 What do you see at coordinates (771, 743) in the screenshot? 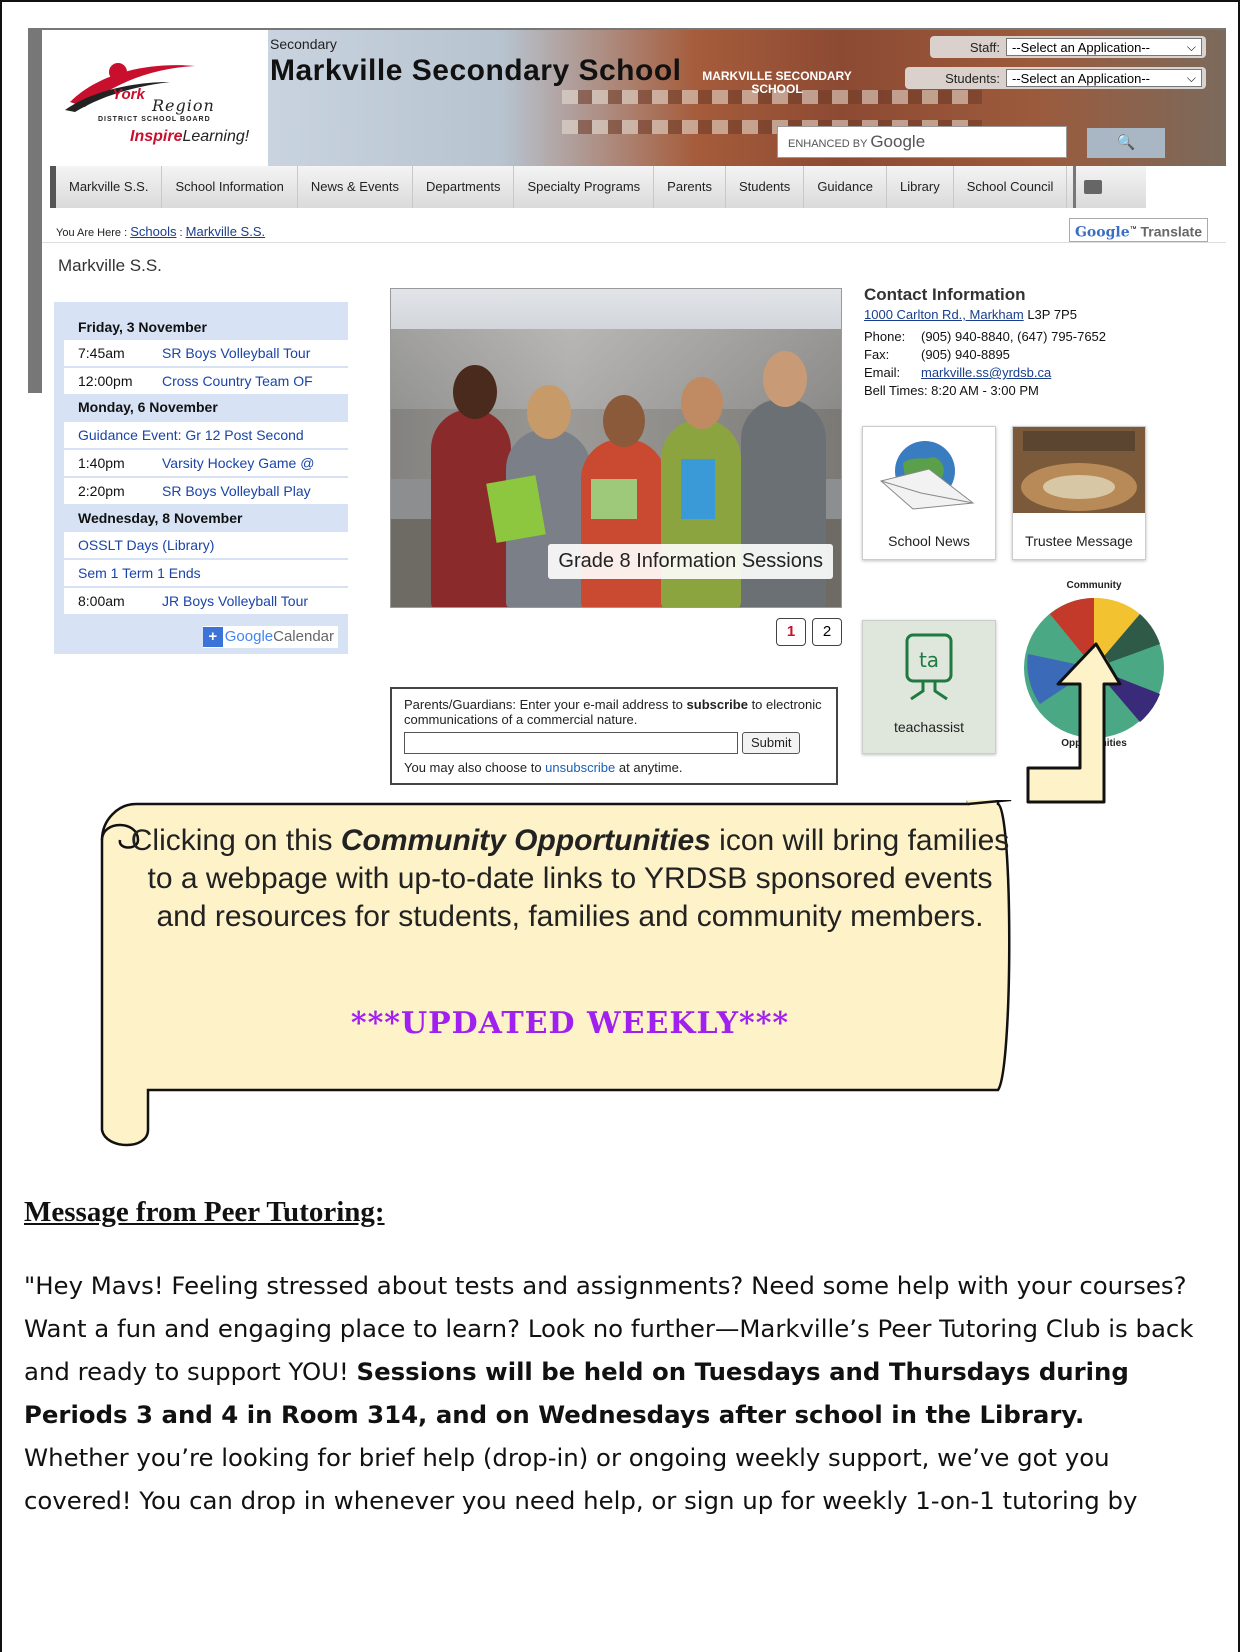
I see `submit-button: Submit` at bounding box center [771, 743].